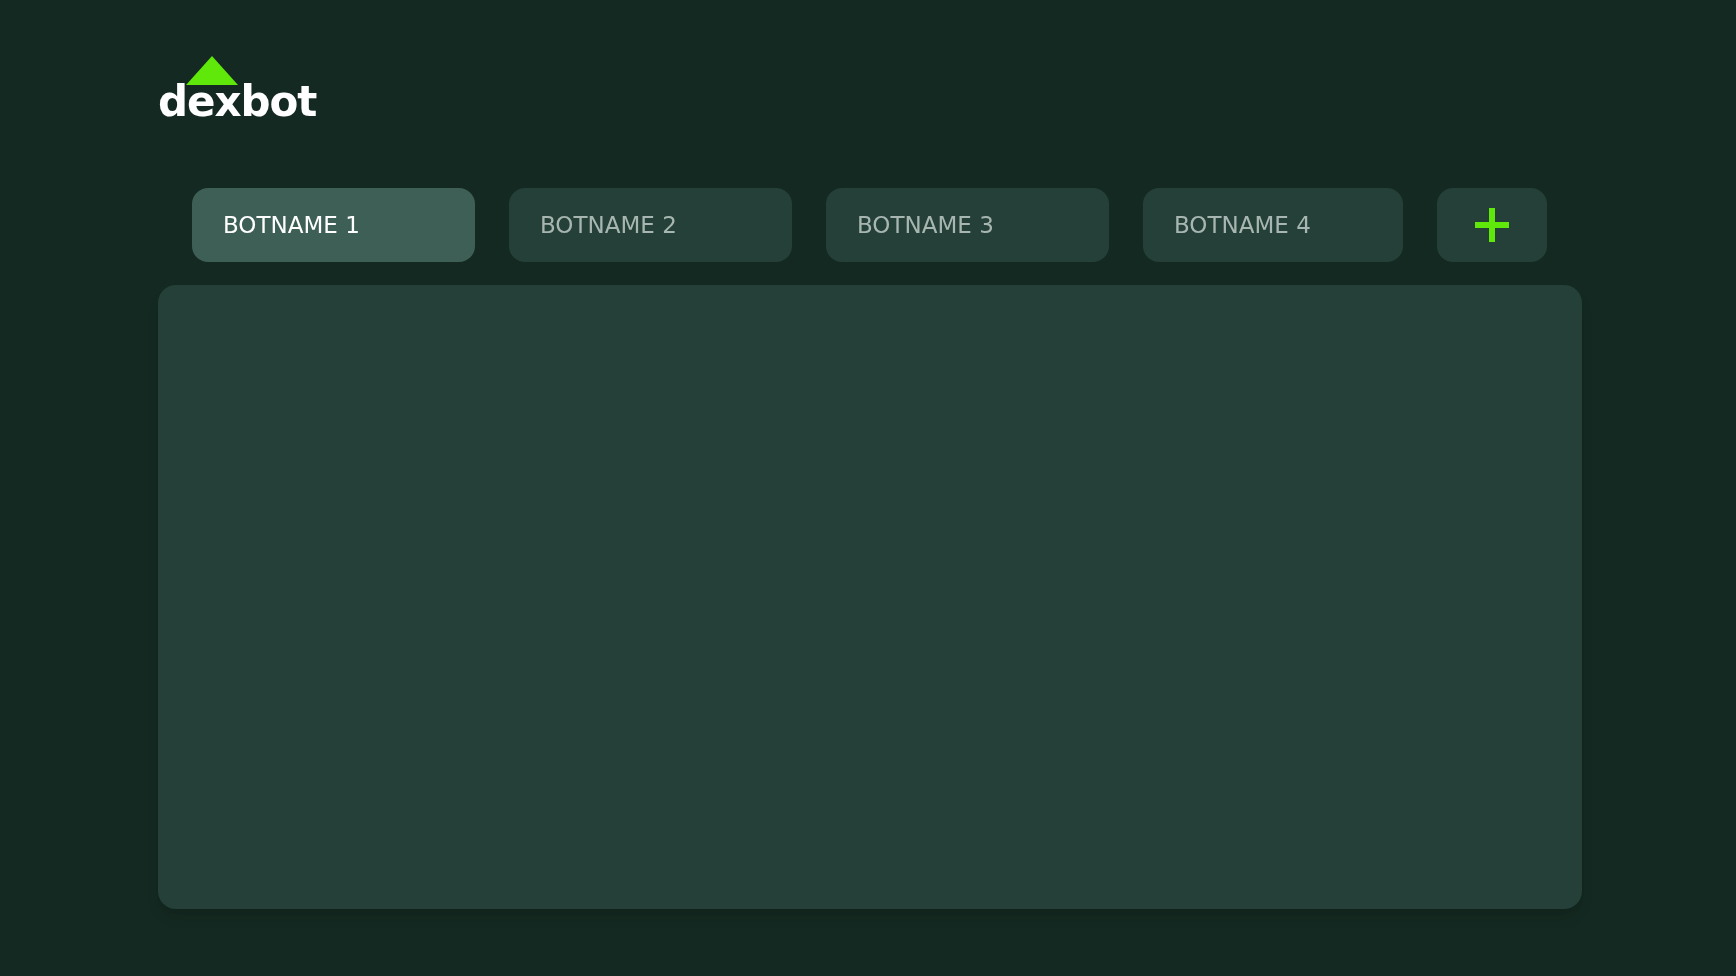 The height and width of the screenshot is (976, 1736). What do you see at coordinates (333, 225) in the screenshot?
I see `bot-tab: BOTNAME 1` at bounding box center [333, 225].